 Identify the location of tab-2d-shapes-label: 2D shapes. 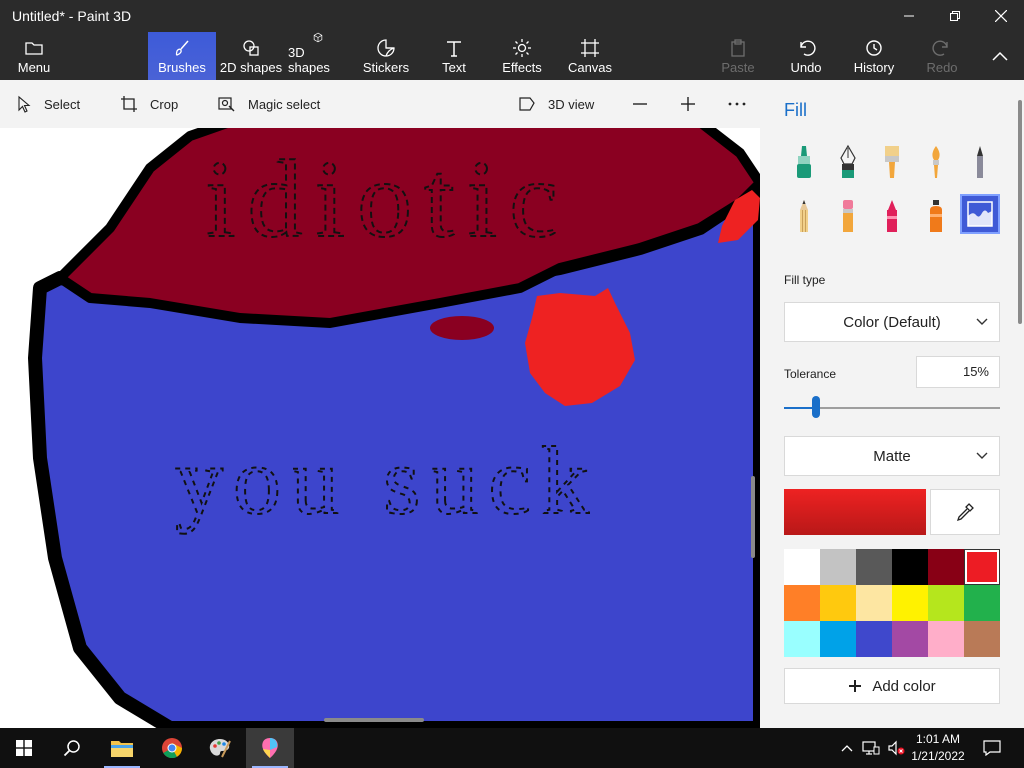
(251, 67).